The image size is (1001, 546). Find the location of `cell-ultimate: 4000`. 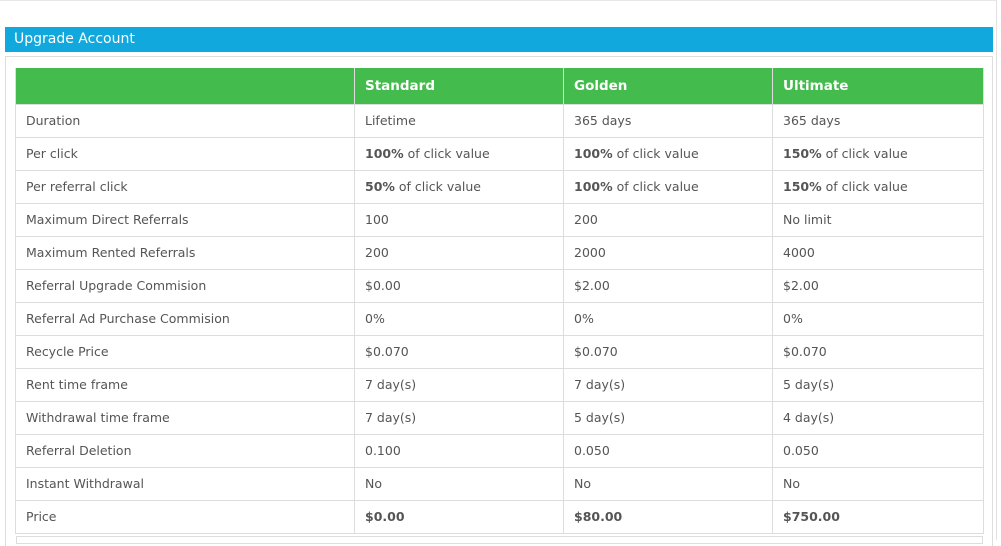

cell-ultimate: 4000 is located at coordinates (878, 252).